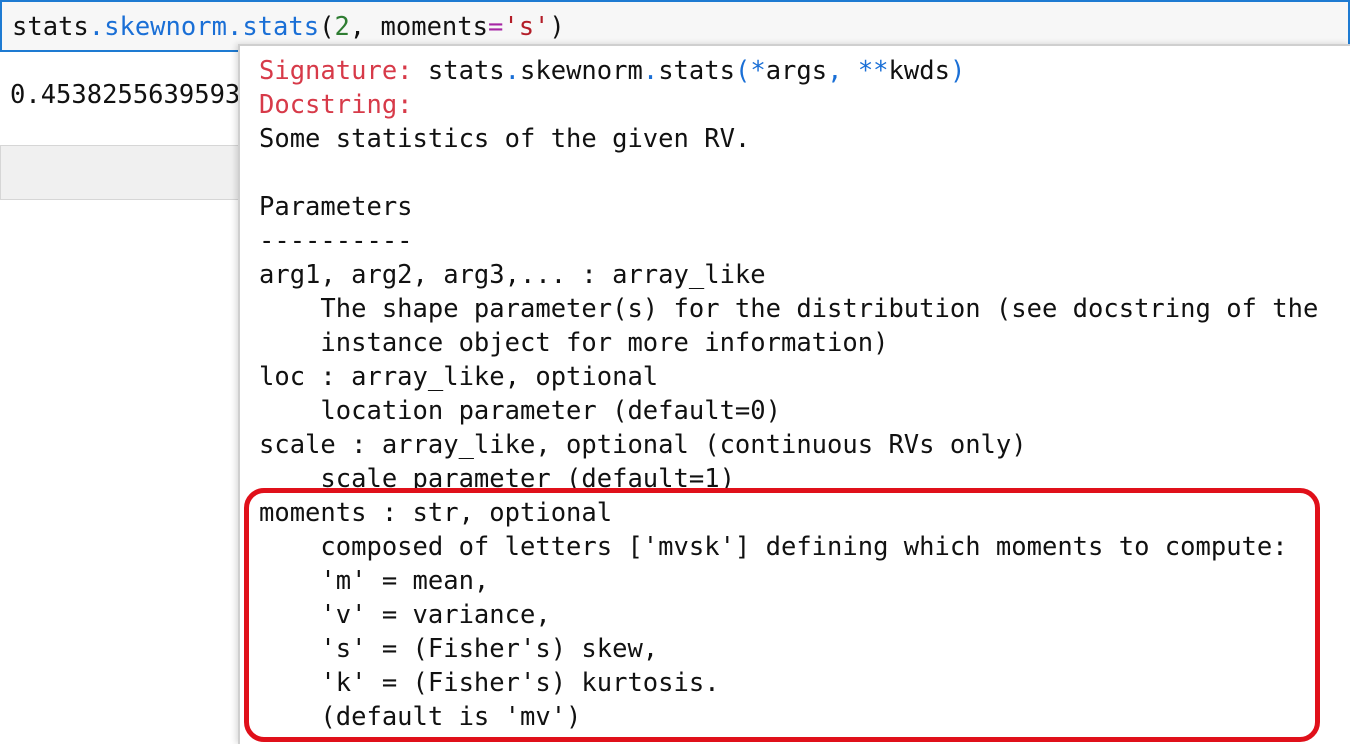 This screenshot has height=744, width=1350. Describe the element at coordinates (520, 411) in the screenshot. I see `docstring-line: location parameter (default=0)` at that location.